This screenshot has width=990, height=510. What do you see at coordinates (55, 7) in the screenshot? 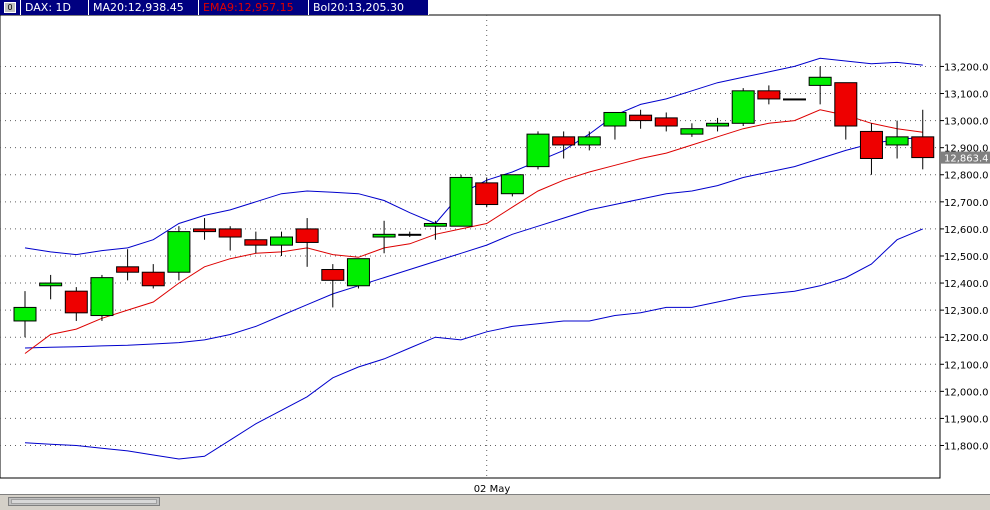
I see `legend-instrument: DAX: 1D` at bounding box center [55, 7].